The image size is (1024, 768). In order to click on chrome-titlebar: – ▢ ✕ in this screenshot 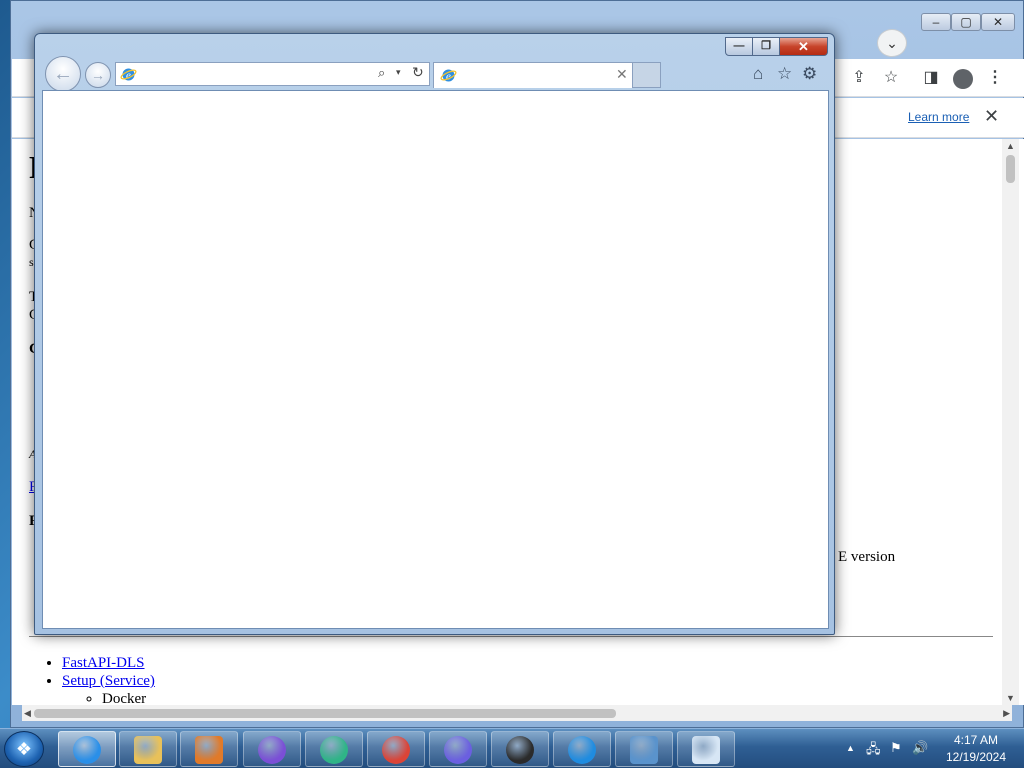, I will do `click(517, 16)`.